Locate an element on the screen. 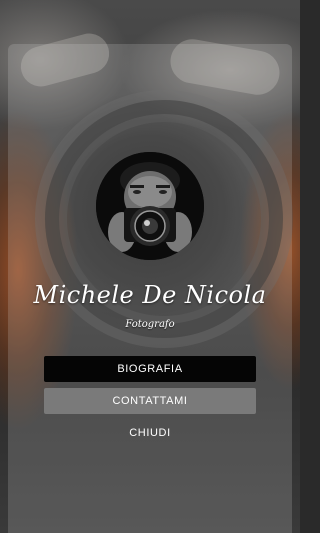  avatar is located at coordinates (150, 206).